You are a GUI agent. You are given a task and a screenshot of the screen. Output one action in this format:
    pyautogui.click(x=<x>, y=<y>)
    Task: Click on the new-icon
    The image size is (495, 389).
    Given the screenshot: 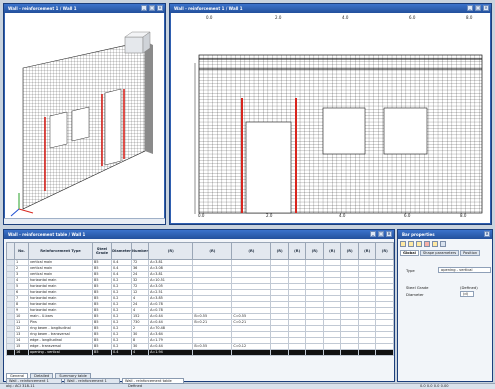 What is the action you would take?
    pyautogui.click(x=403, y=244)
    